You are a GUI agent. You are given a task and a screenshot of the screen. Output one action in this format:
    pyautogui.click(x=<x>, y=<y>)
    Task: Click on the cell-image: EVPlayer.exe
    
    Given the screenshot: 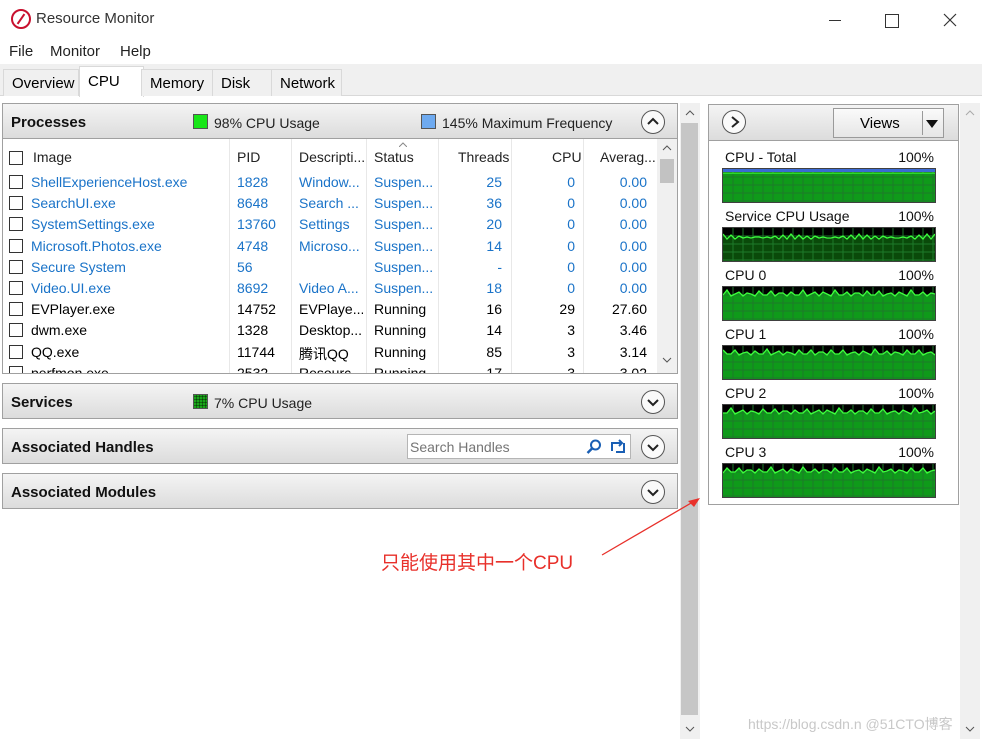 What is the action you would take?
    pyautogui.click(x=73, y=309)
    